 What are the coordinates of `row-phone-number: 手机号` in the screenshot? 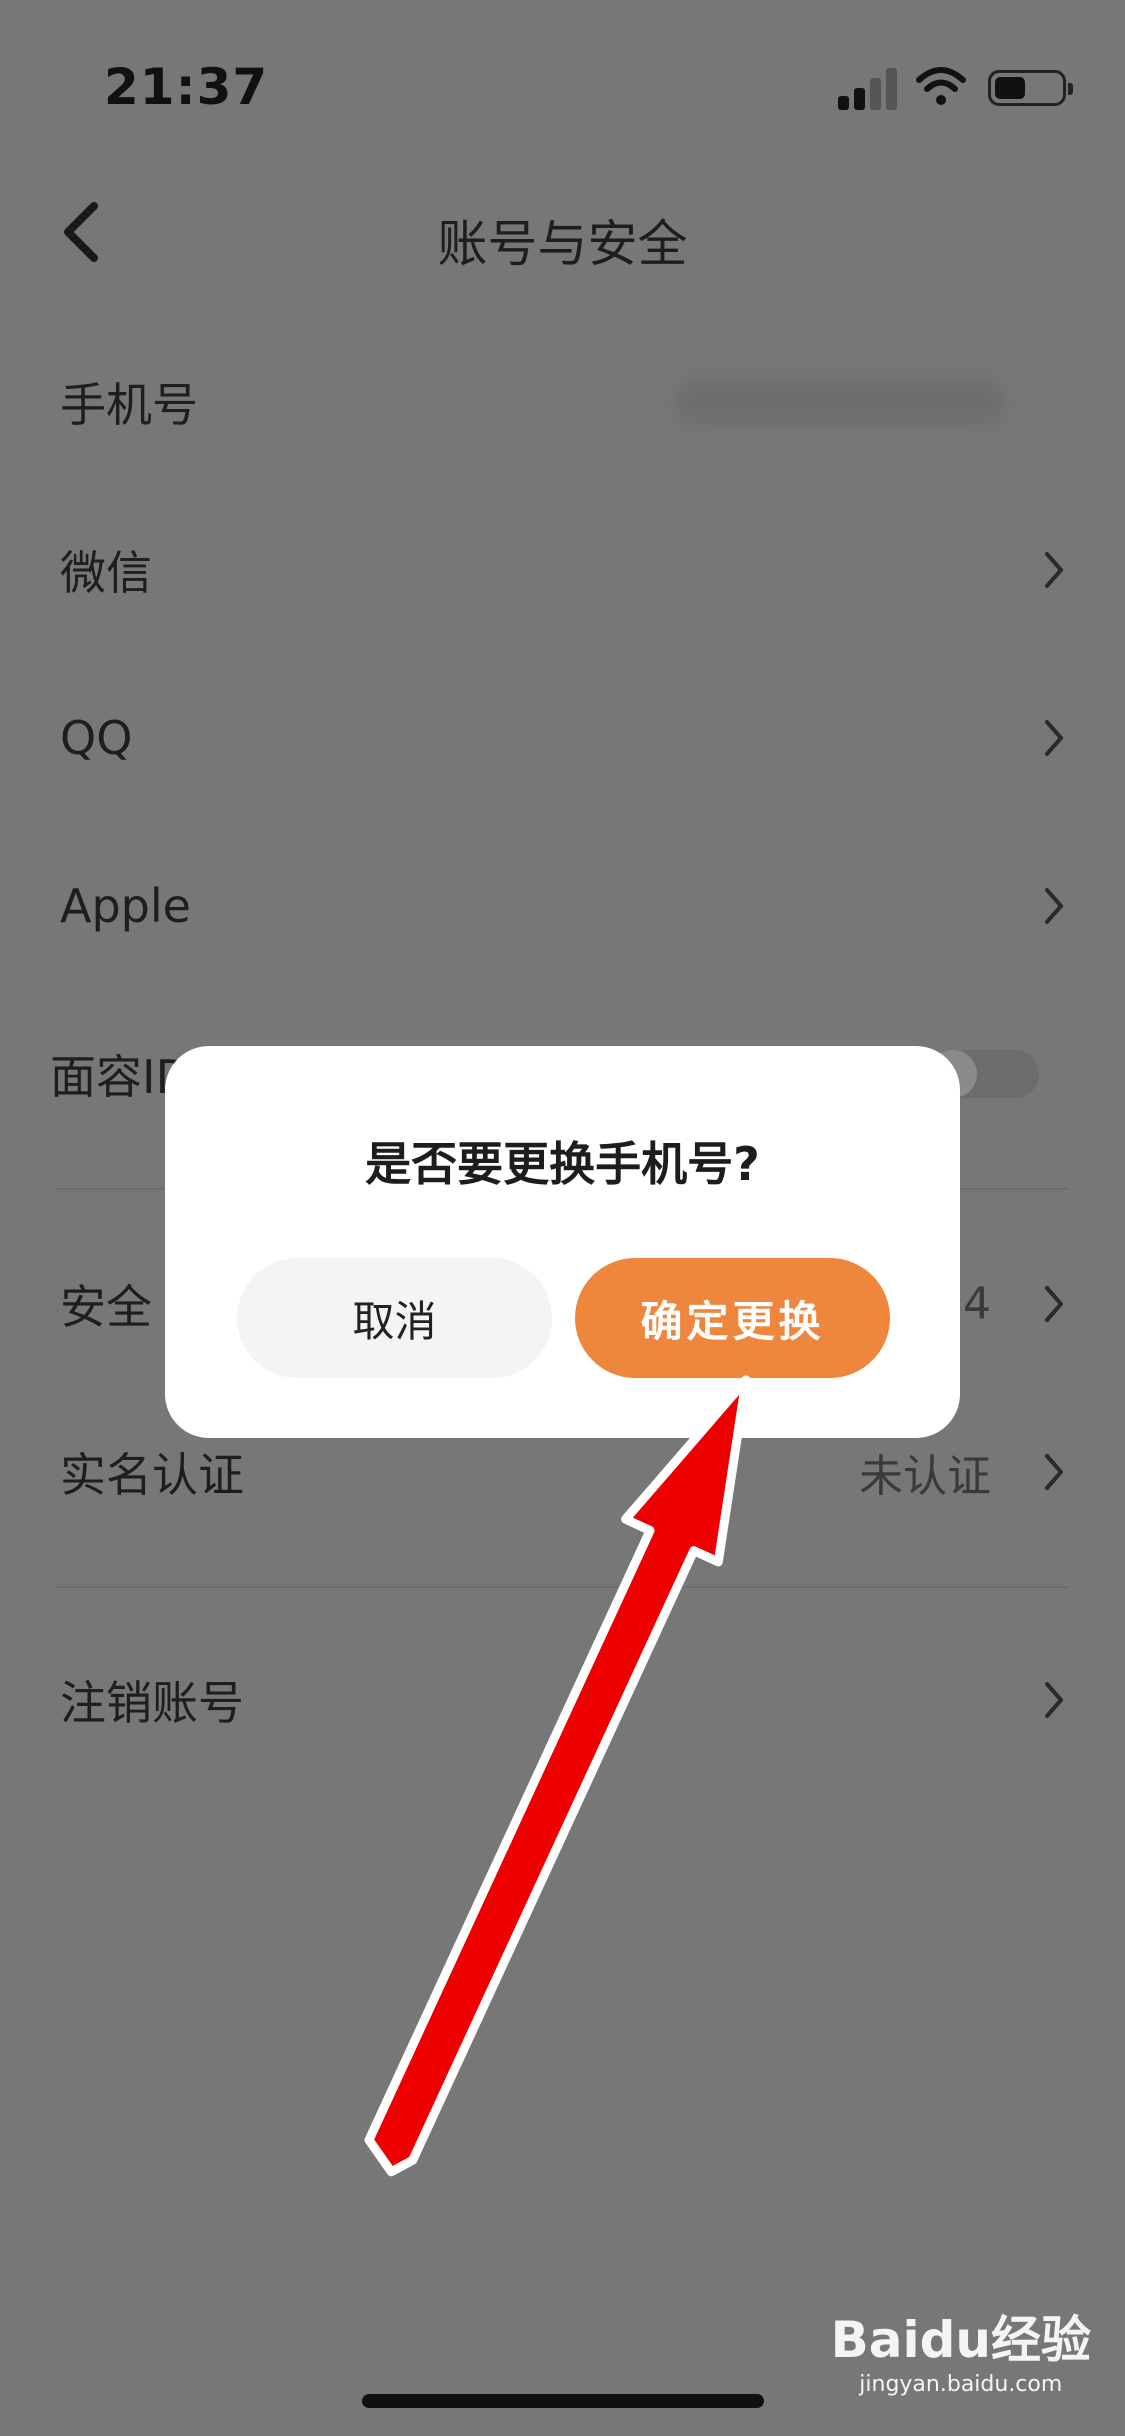 It's located at (562, 402).